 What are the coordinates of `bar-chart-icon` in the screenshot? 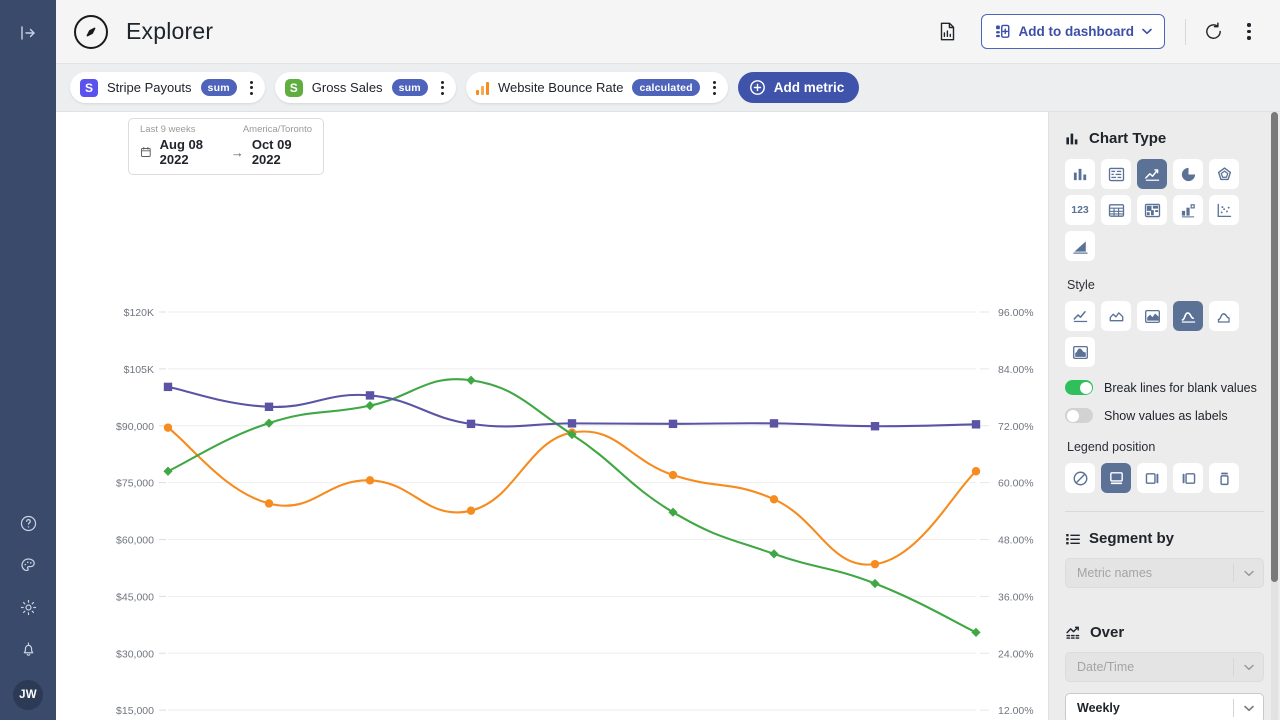 It's located at (1072, 138).